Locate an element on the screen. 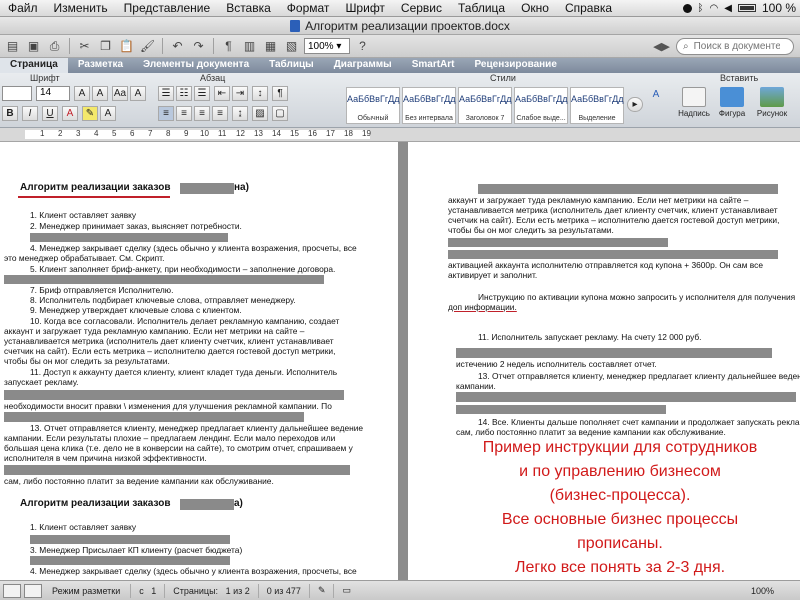 The height and width of the screenshot is (600, 800). ruler-number: 12 is located at coordinates (240, 133).